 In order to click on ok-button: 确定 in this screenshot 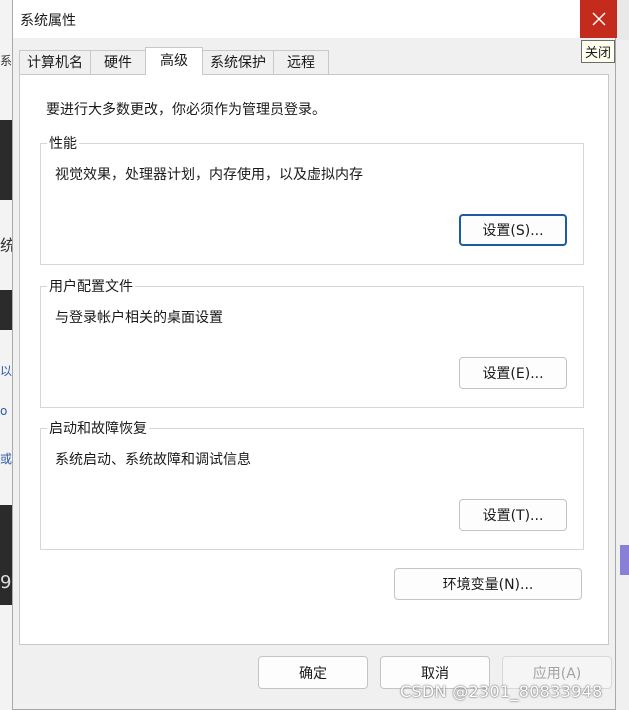, I will do `click(313, 672)`.